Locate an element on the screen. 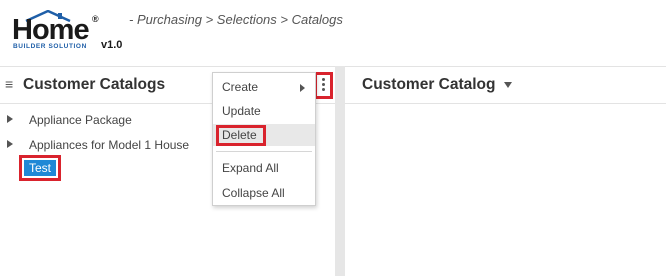 The image size is (666, 276). kebab-vertical-icon is located at coordinates (323, 85).